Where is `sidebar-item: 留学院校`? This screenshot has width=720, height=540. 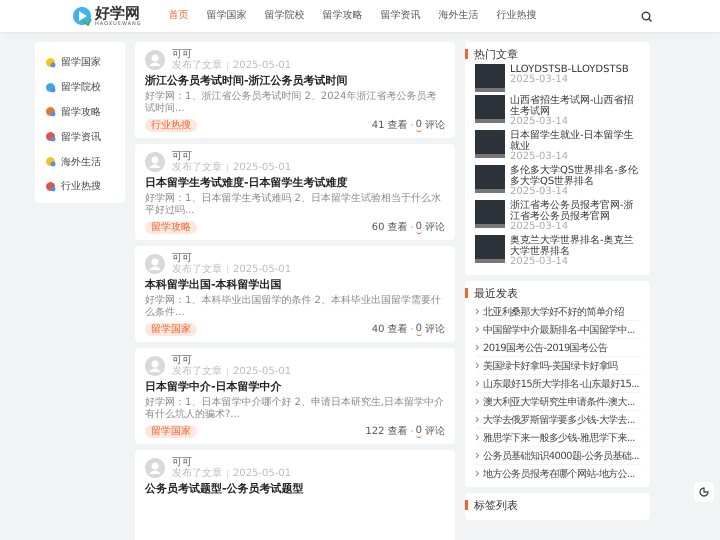
sidebar-item: 留学院校 is located at coordinates (81, 87).